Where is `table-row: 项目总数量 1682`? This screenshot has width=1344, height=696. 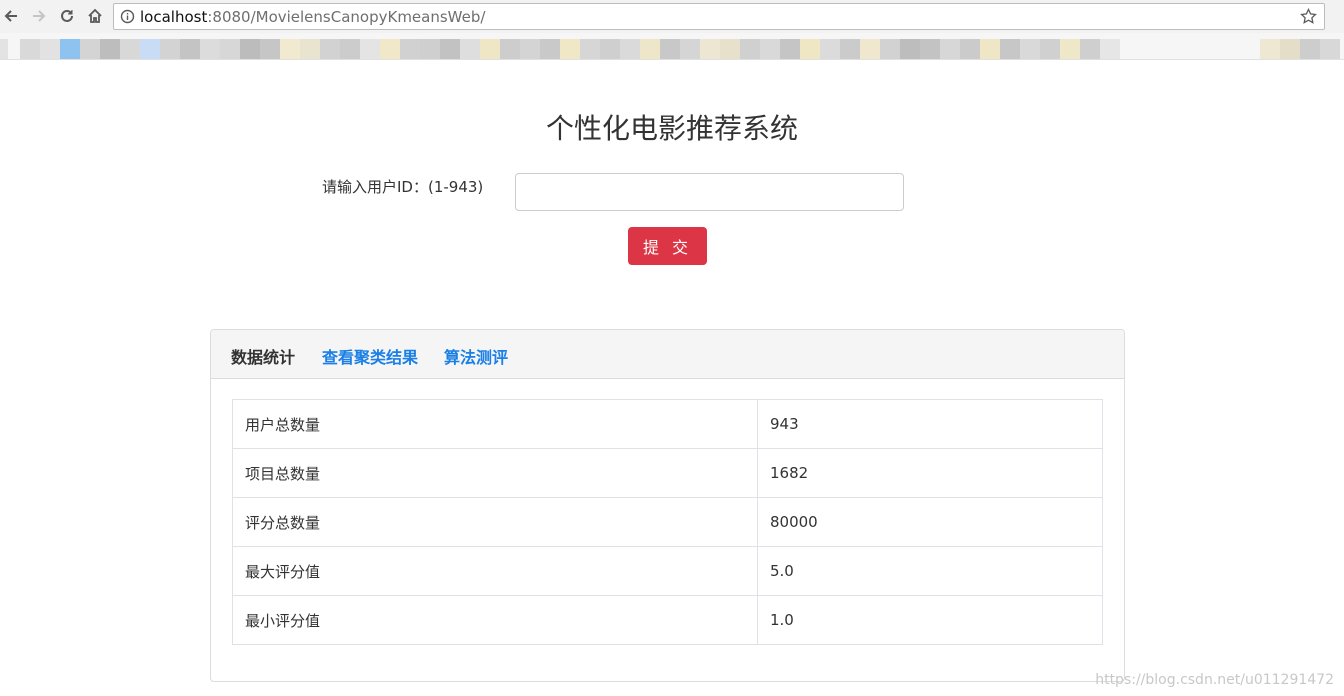
table-row: 项目总数量 1682 is located at coordinates (667, 473).